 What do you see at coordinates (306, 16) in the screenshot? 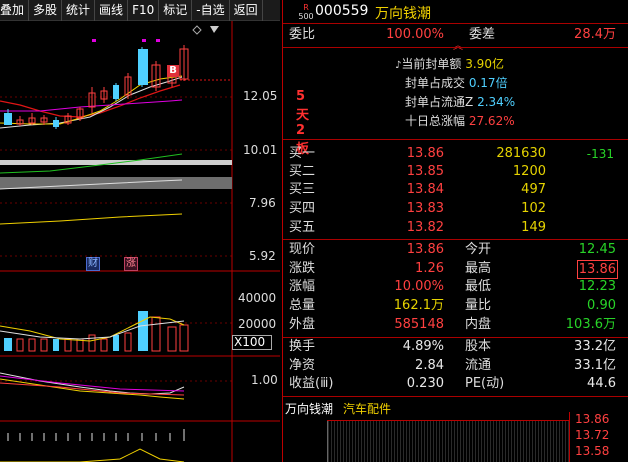
I see `market-badge-sub: 500` at bounding box center [306, 16].